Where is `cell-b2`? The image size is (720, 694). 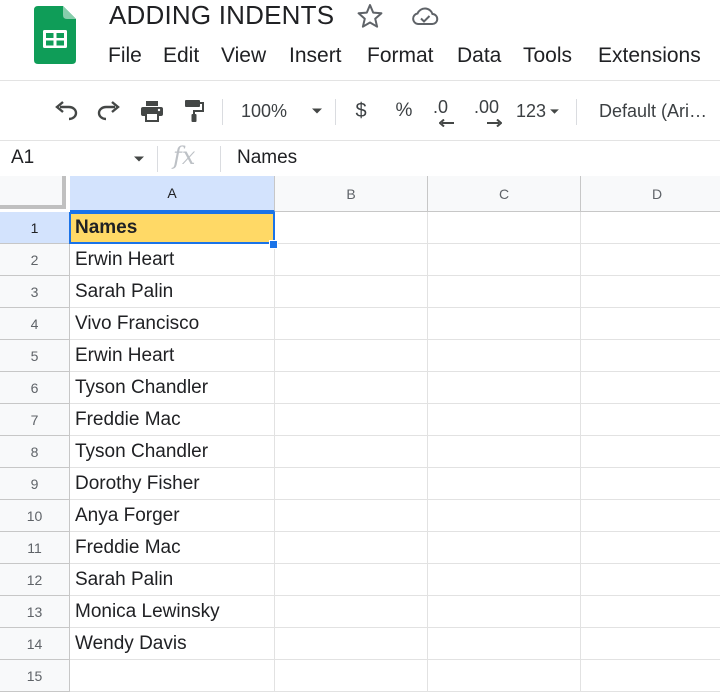
cell-b2 is located at coordinates (351, 260).